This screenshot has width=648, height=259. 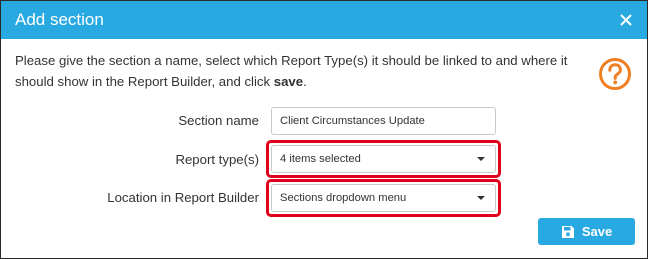 I want to click on floppy-disk-icon, so click(x=567, y=231).